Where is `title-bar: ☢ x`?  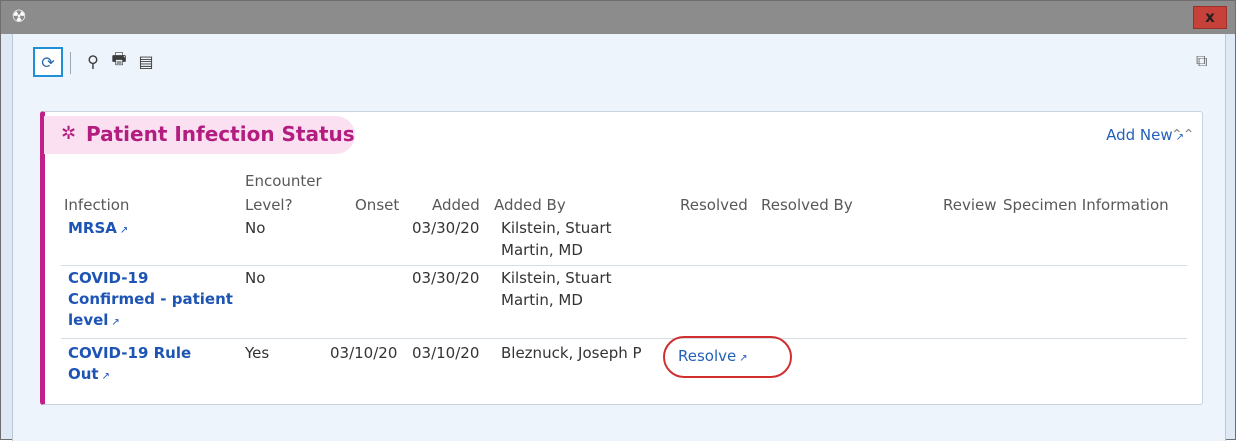 title-bar: ☢ x is located at coordinates (618, 17).